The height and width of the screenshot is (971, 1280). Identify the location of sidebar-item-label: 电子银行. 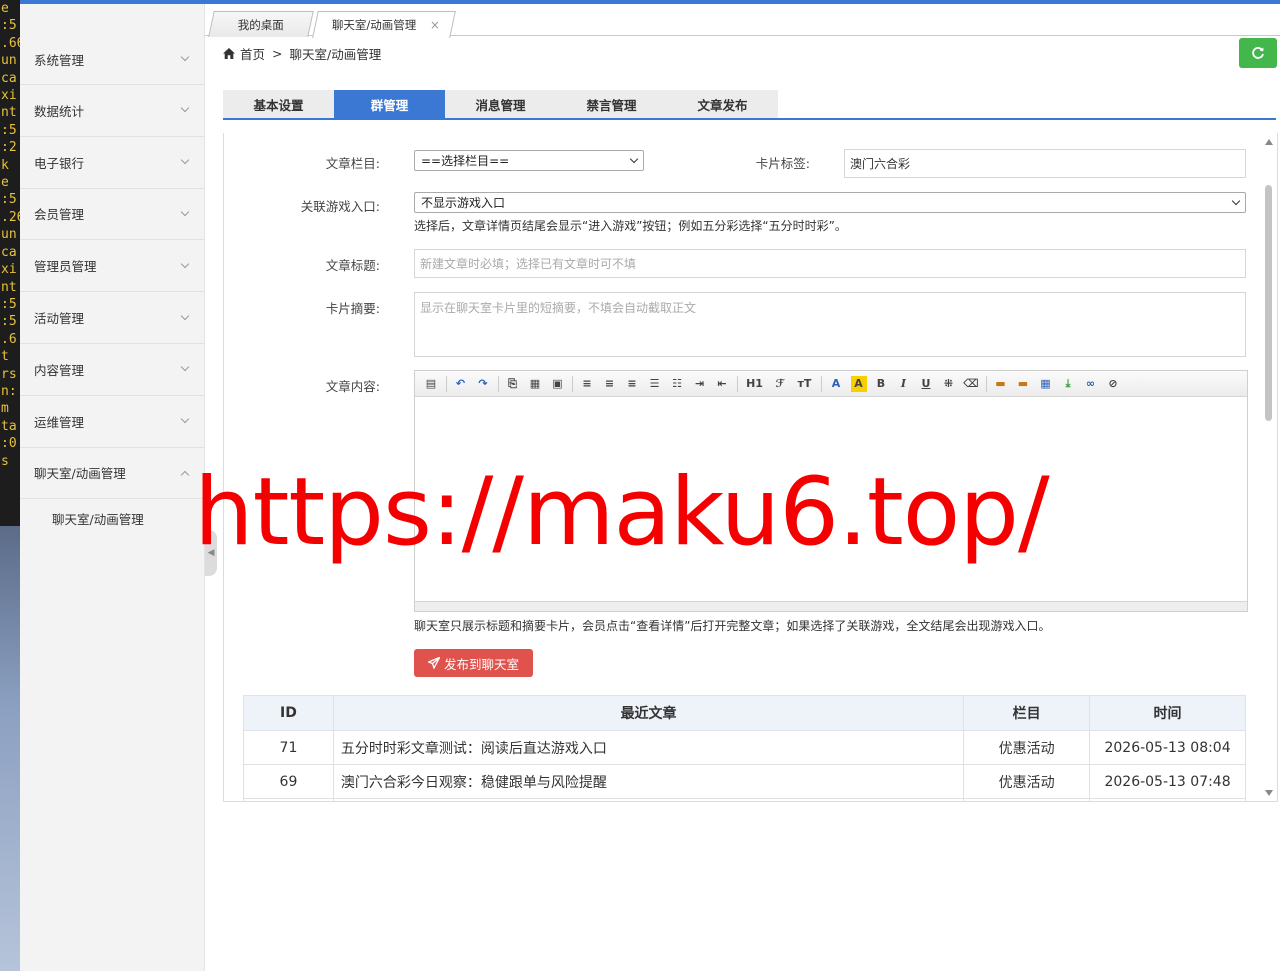
(59, 163).